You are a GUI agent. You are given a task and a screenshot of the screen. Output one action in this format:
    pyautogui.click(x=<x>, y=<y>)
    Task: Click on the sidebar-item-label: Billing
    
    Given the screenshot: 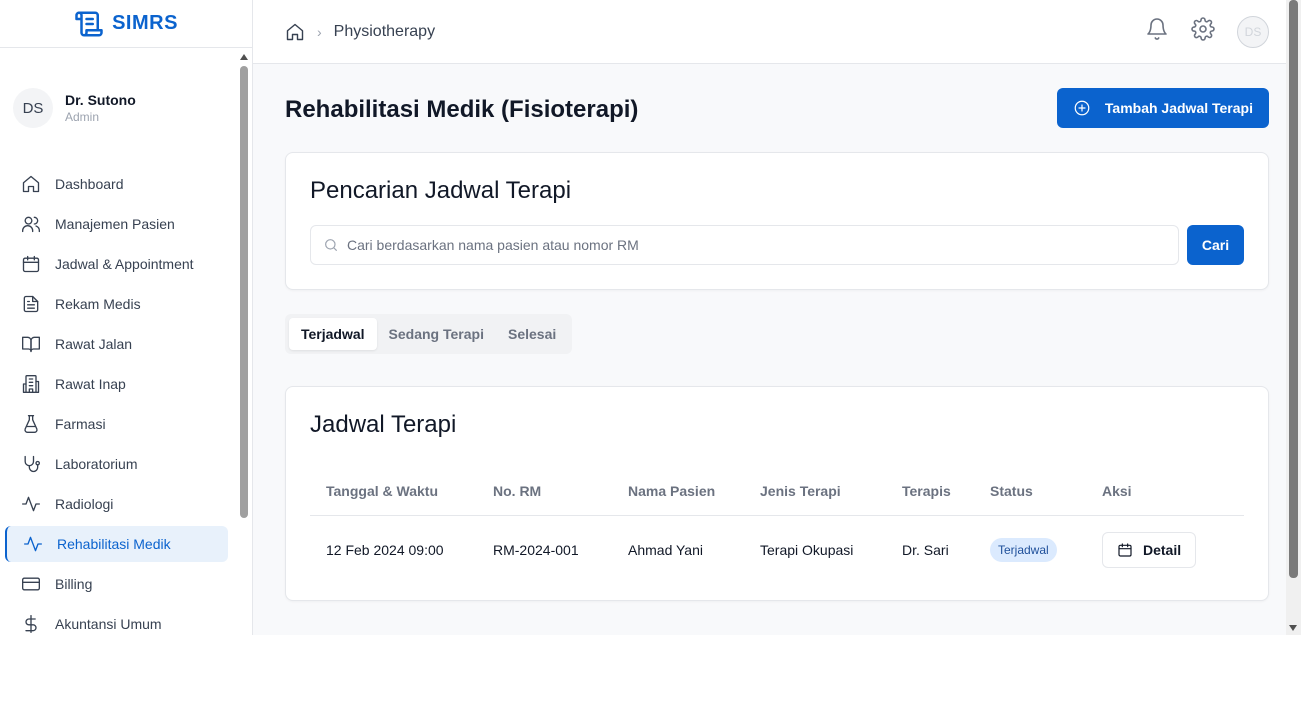 What is the action you would take?
    pyautogui.click(x=74, y=584)
    